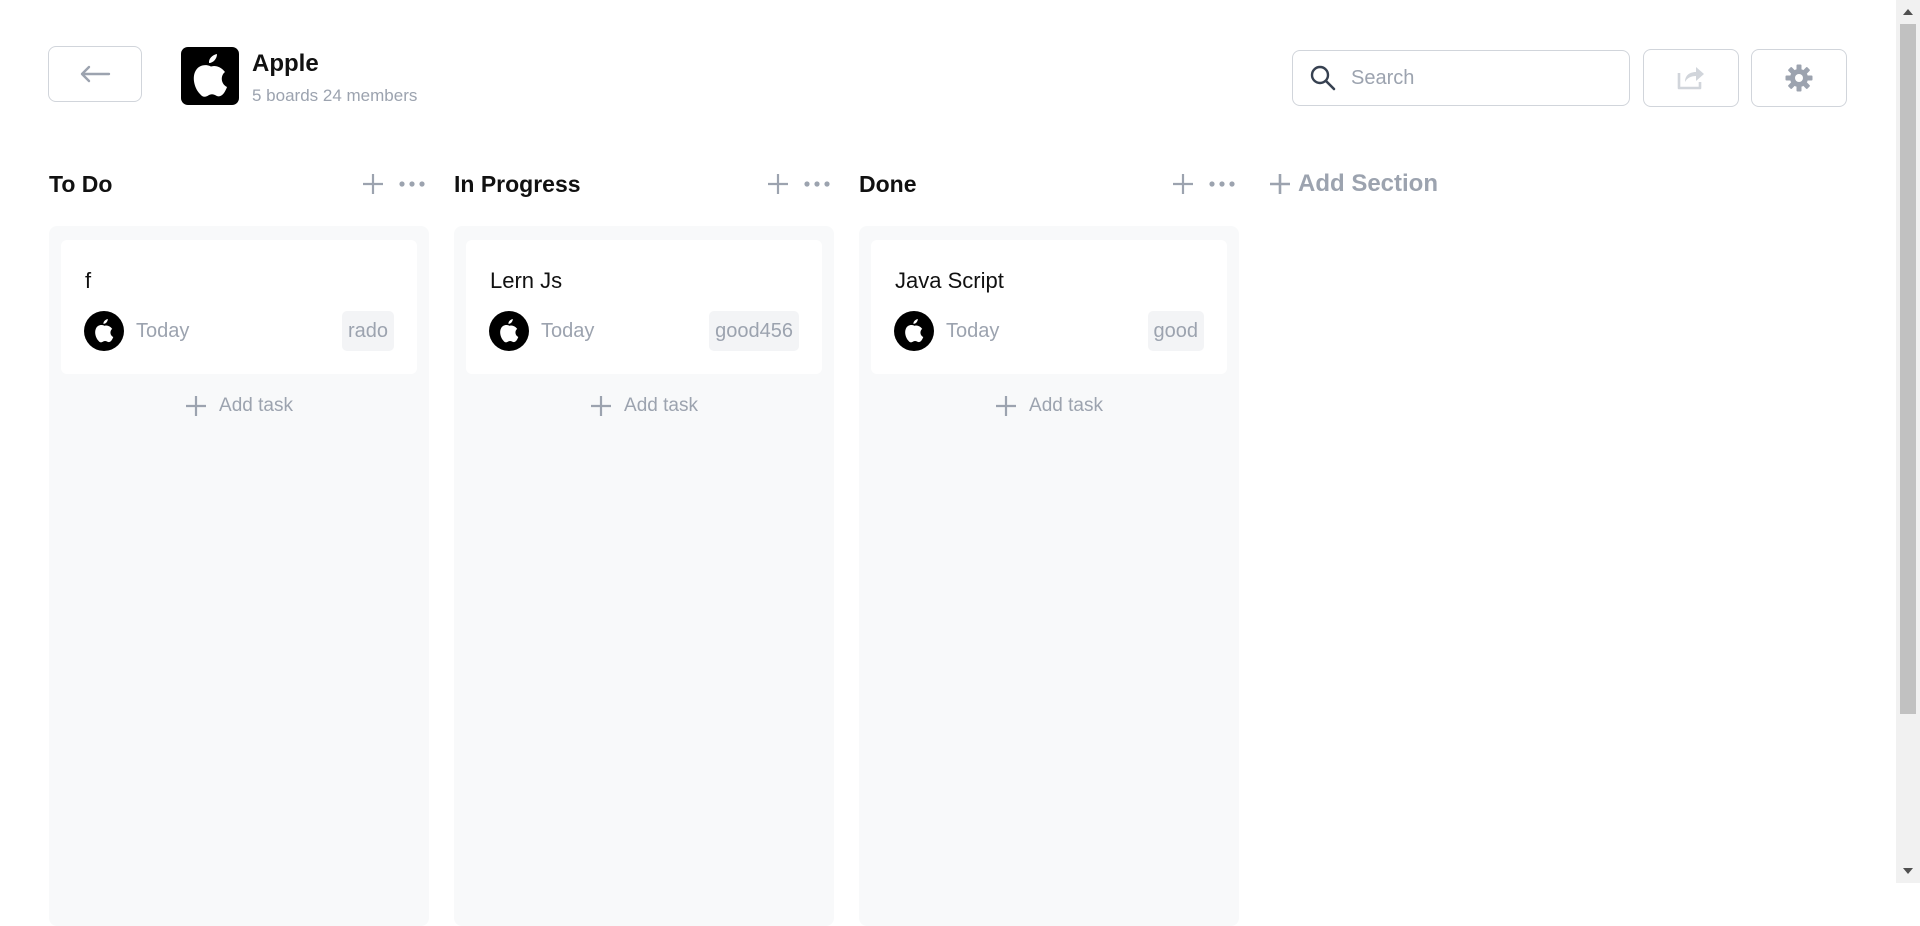  I want to click on search-icon, so click(1323, 78).